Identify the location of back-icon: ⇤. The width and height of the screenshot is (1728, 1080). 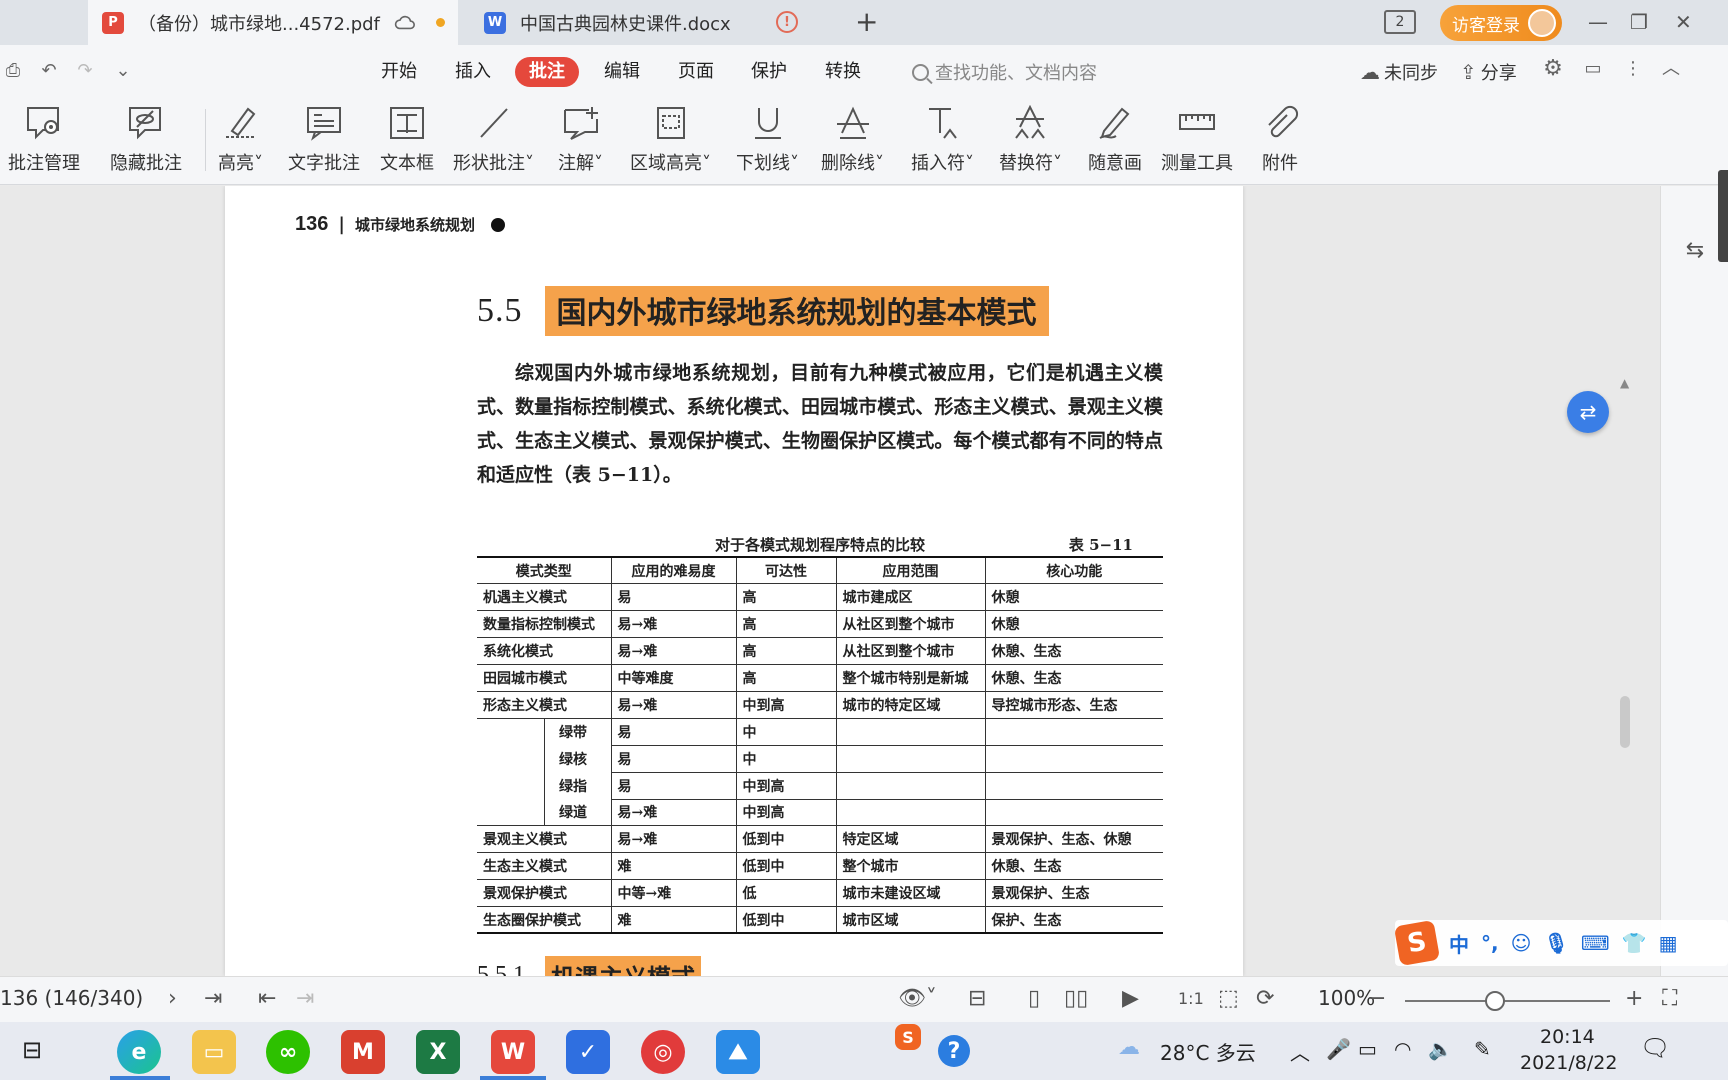
(267, 998).